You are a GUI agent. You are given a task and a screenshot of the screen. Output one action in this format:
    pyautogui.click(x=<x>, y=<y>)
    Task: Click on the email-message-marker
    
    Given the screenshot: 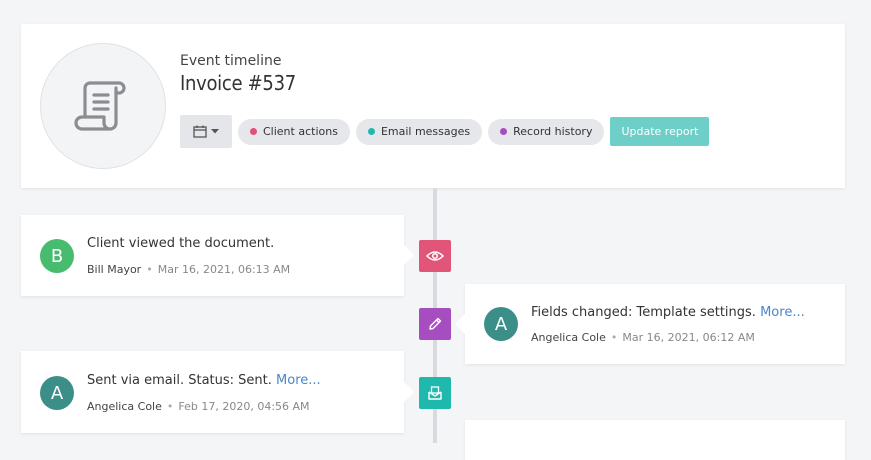 What is the action you would take?
    pyautogui.click(x=435, y=393)
    